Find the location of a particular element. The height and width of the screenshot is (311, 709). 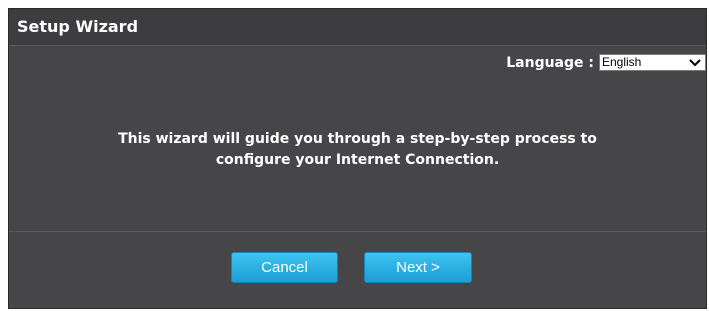

next-button: Next > is located at coordinates (418, 267).